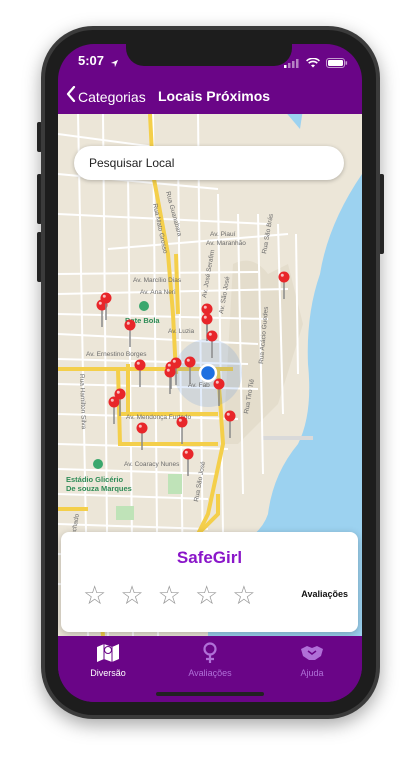 The height and width of the screenshot is (760, 420). What do you see at coordinates (210, 653) in the screenshot?
I see `female-icon` at bounding box center [210, 653].